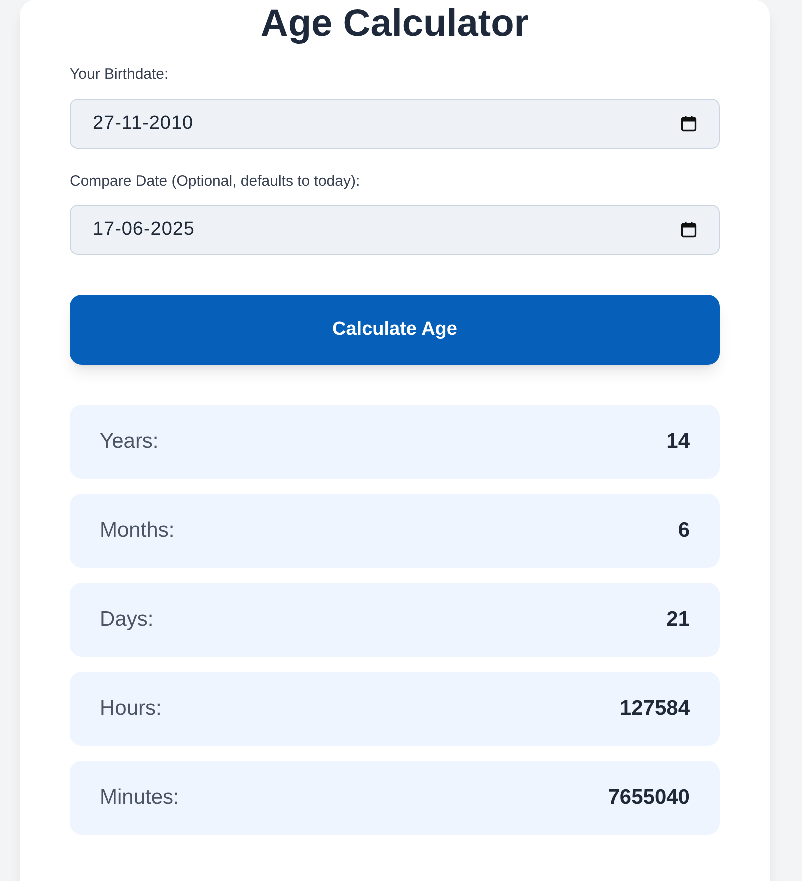 This screenshot has height=881, width=802. Describe the element at coordinates (137, 531) in the screenshot. I see `result-label: Months:` at that location.